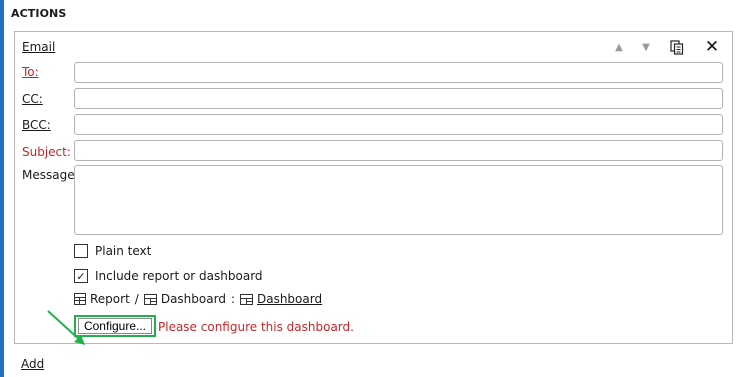 Image resolution: width=741 pixels, height=377 pixels. I want to click on close-icon: ✕, so click(712, 47).